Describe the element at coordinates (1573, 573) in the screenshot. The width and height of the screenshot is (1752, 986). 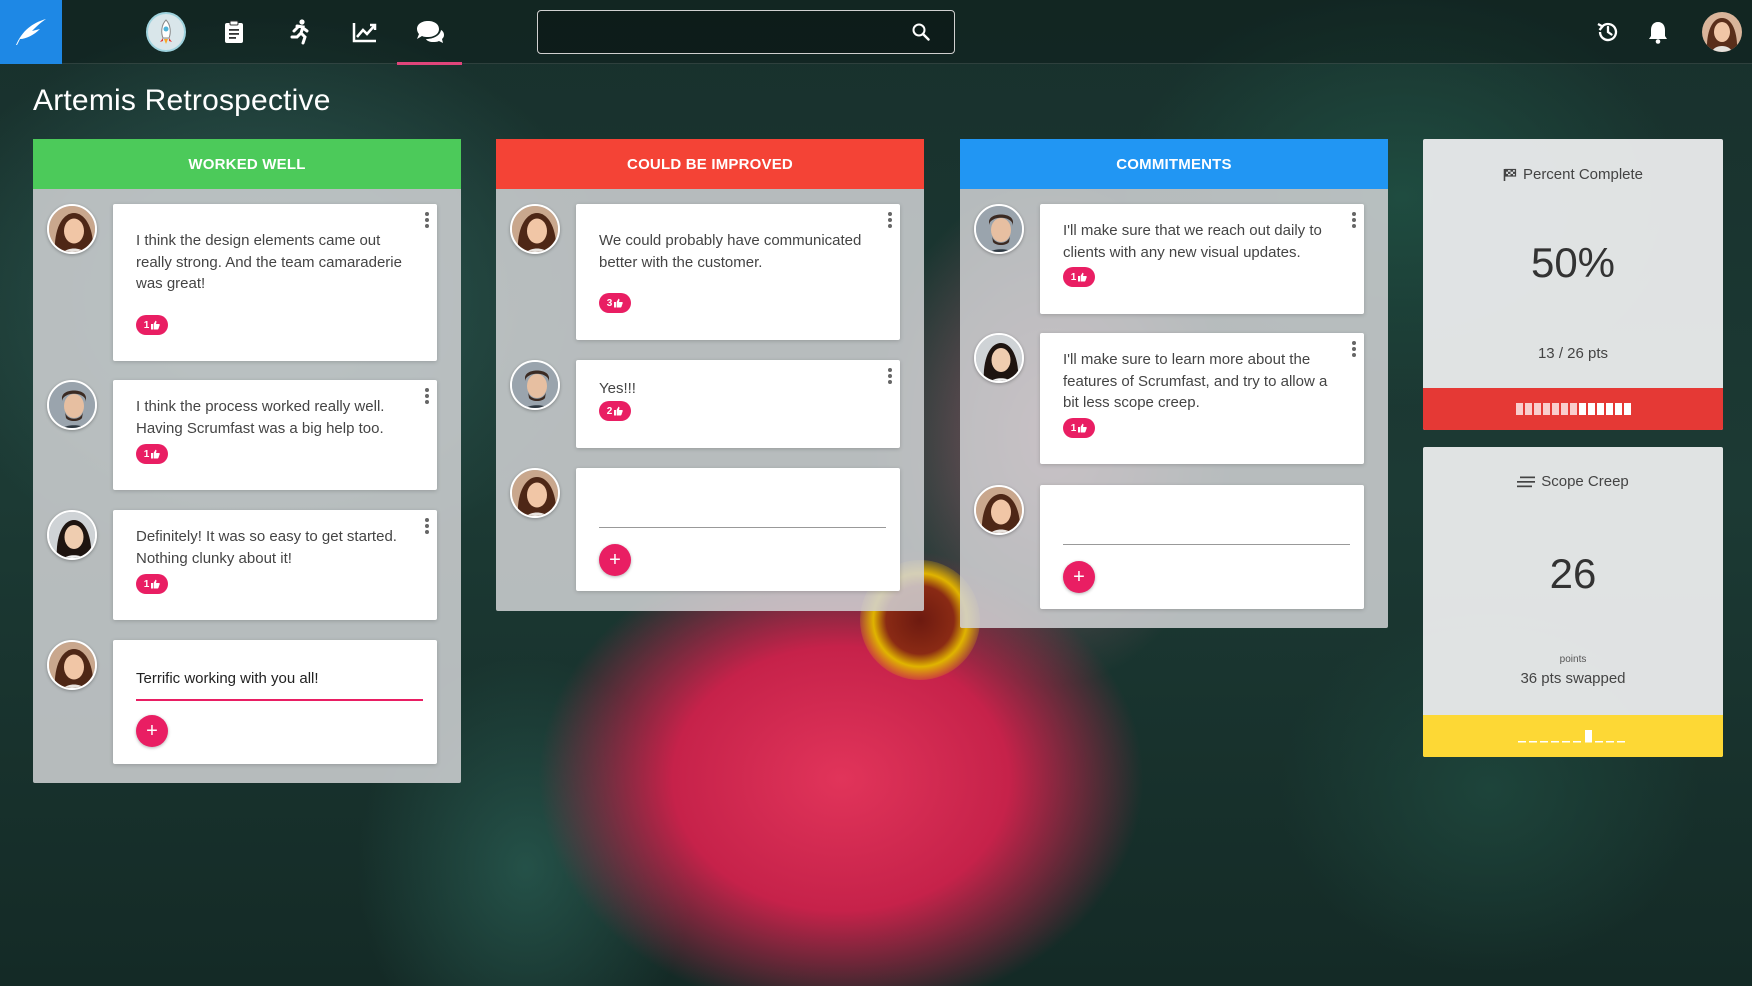
I see `scope-creep-value: 26` at that location.